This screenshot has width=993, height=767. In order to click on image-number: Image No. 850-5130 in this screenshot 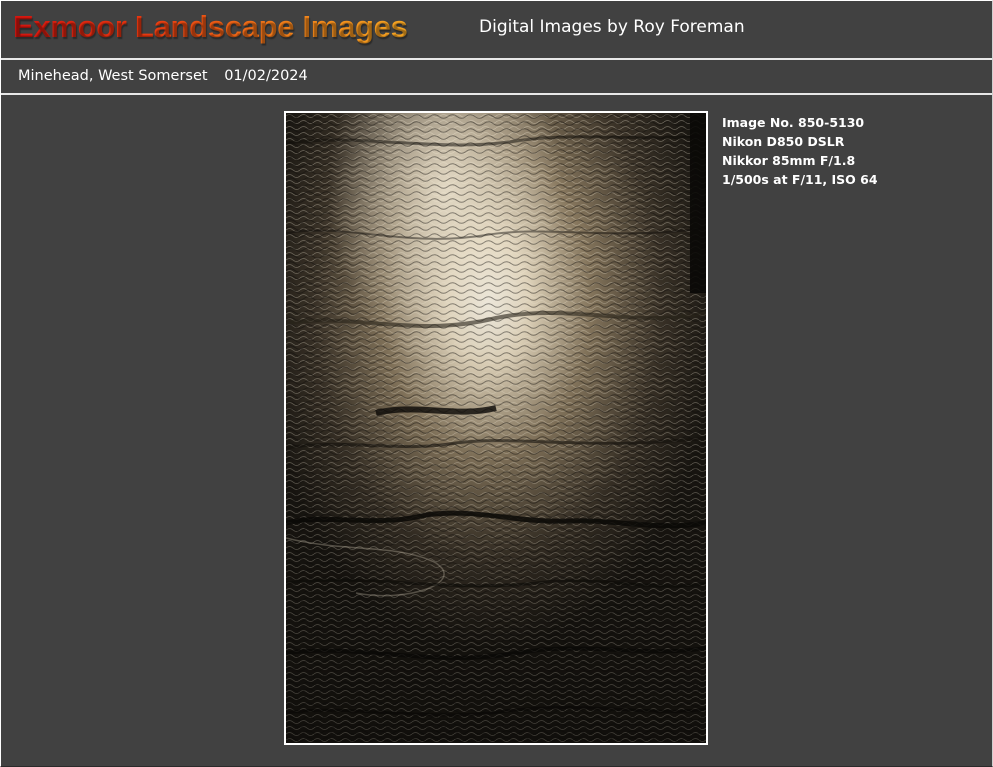, I will do `click(793, 122)`.